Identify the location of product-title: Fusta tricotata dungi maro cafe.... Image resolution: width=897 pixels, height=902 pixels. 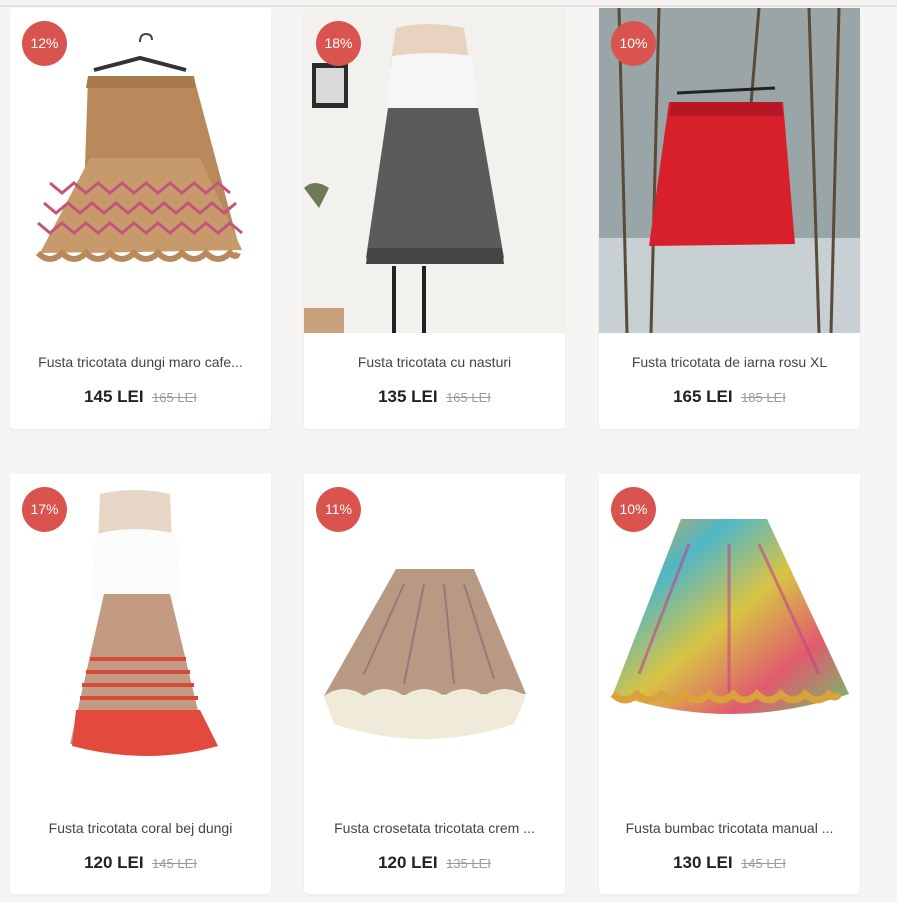
(140, 362).